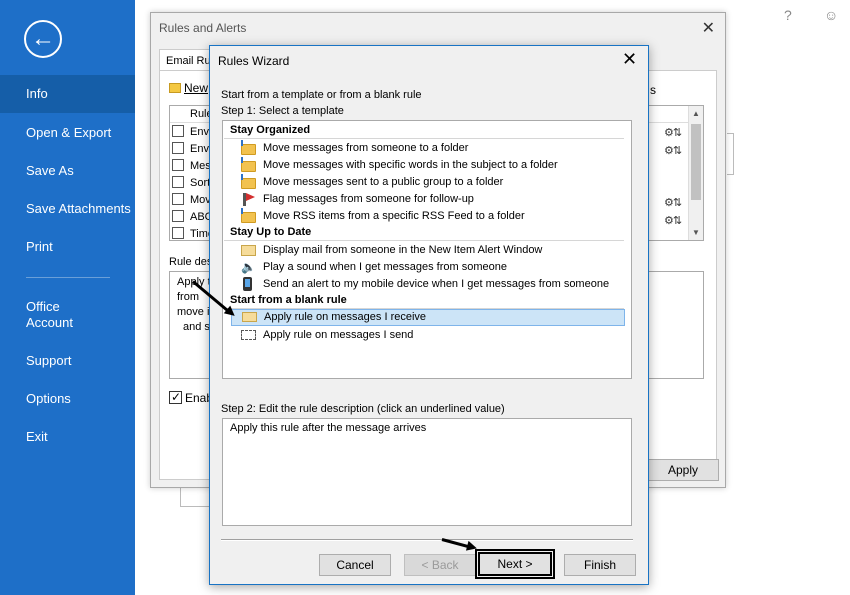  Describe the element at coordinates (424, 300) in the screenshot. I see `group-blank-rule: Start from a blank rule` at that location.